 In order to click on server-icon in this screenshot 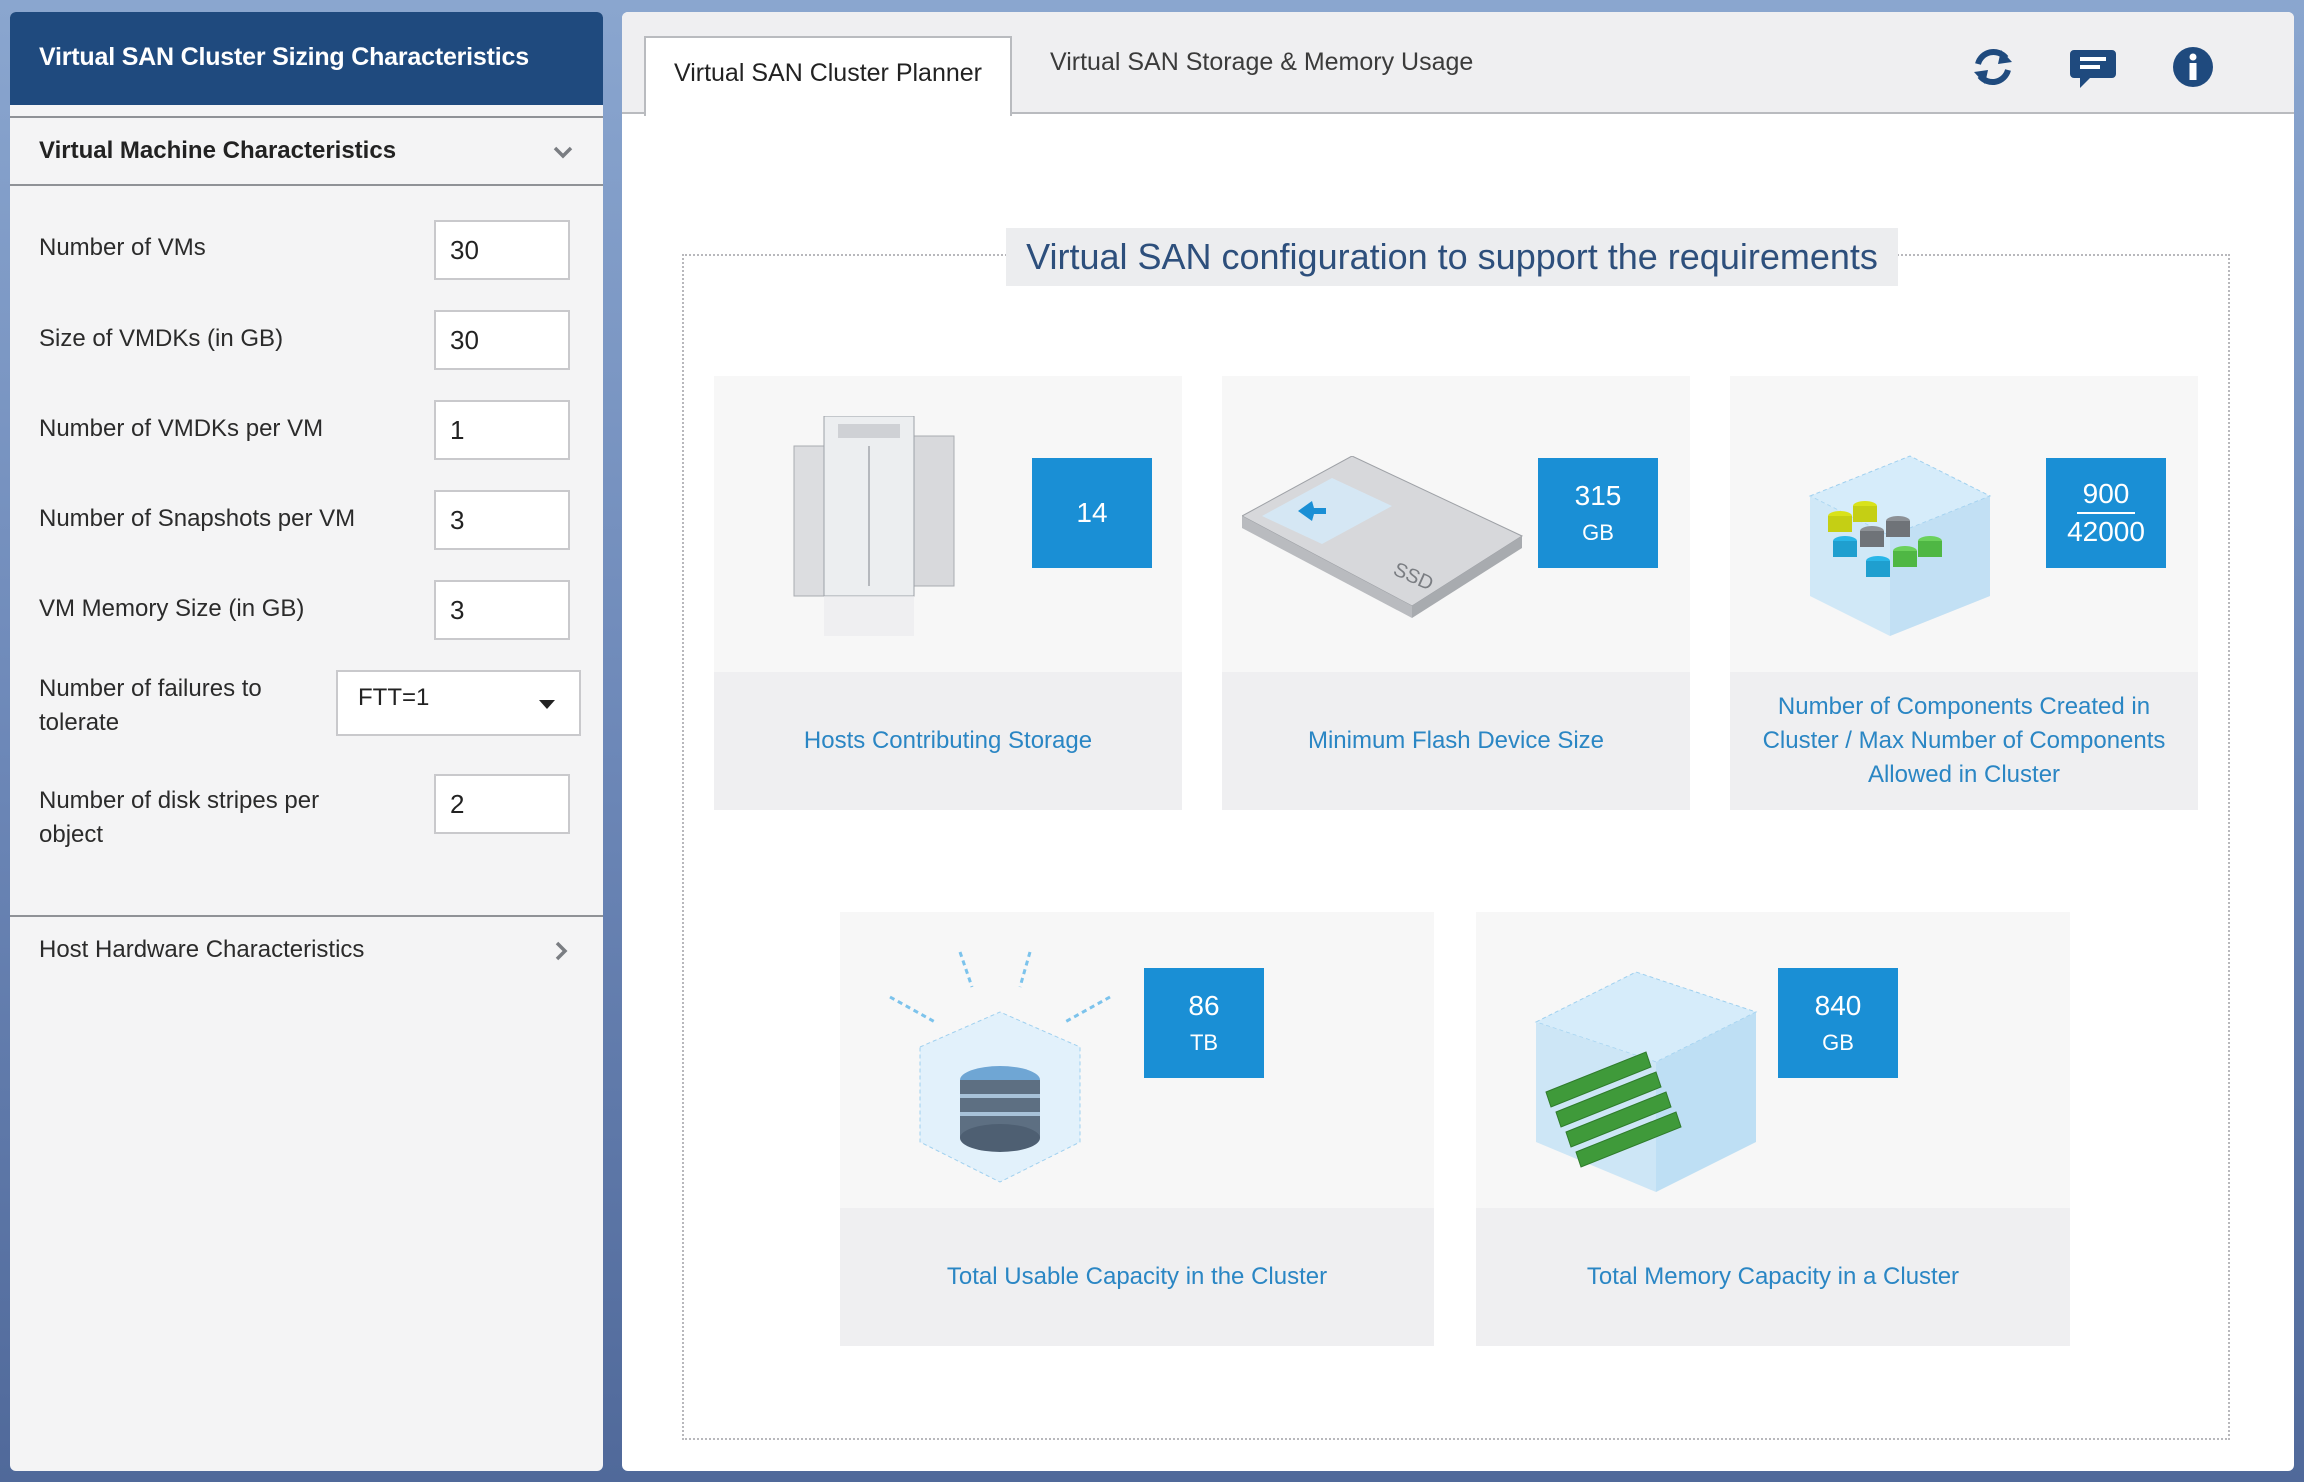, I will do `click(874, 526)`.